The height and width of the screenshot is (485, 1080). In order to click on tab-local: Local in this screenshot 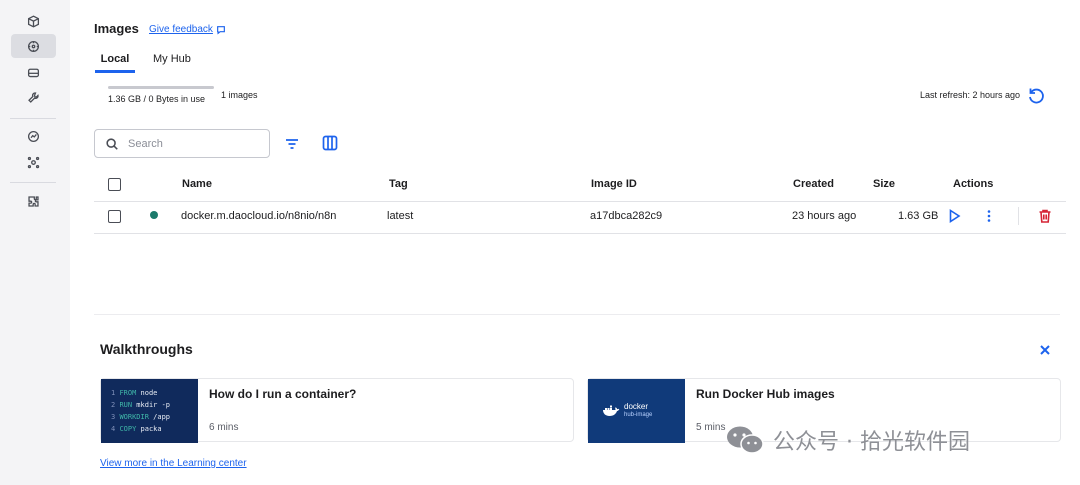, I will do `click(115, 63)`.